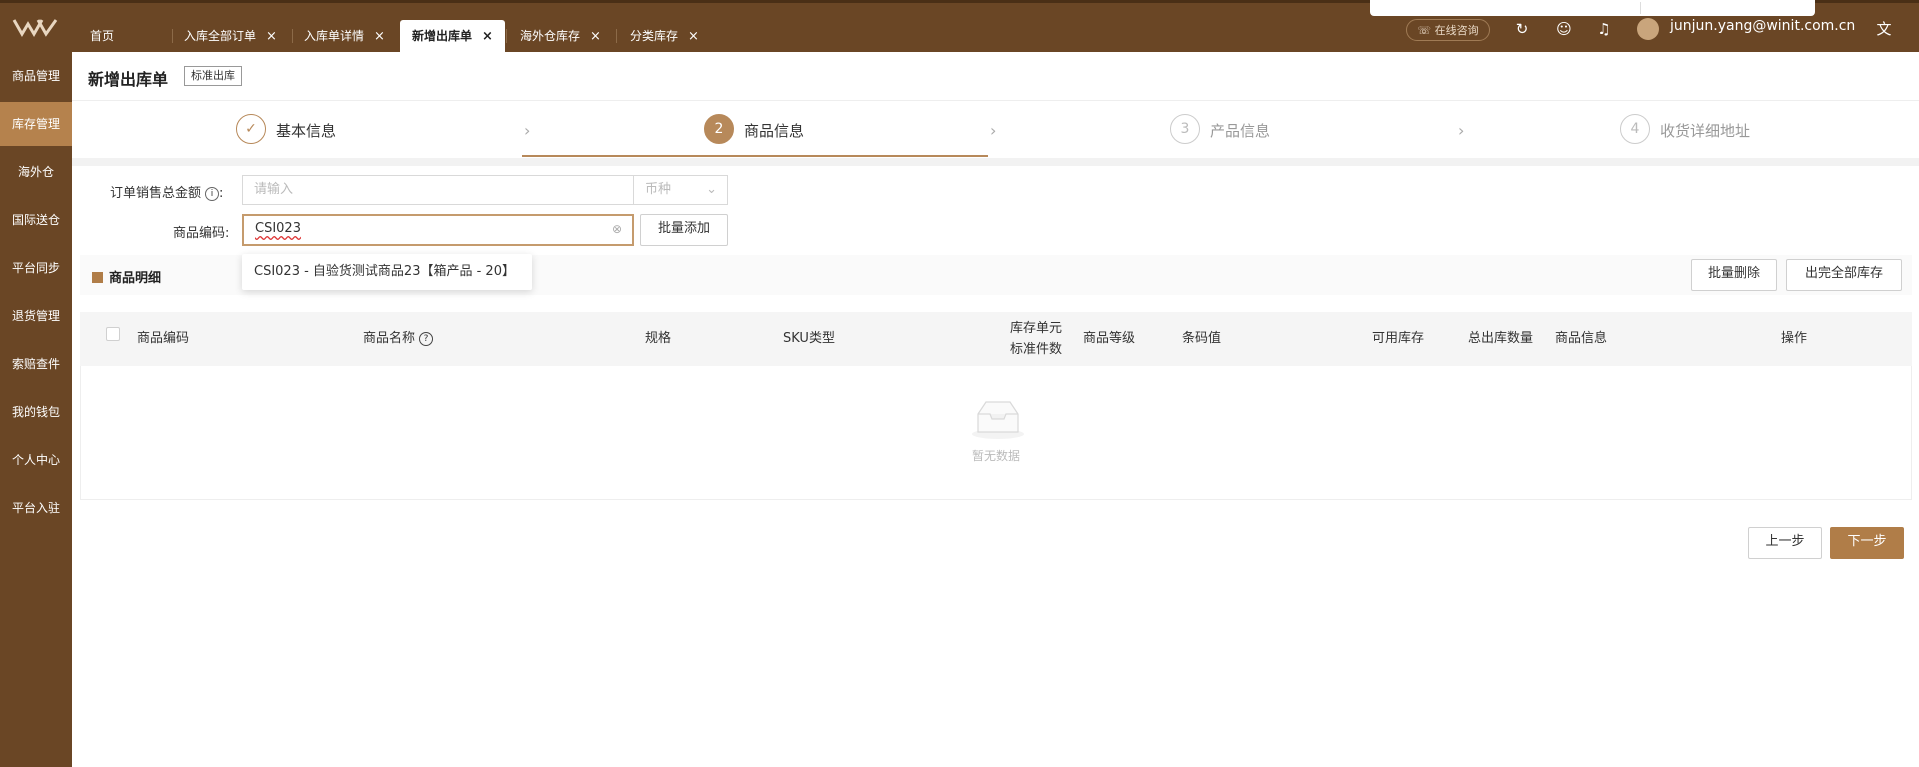 This screenshot has width=1919, height=767. I want to click on clear-icon: ⊗, so click(617, 229).